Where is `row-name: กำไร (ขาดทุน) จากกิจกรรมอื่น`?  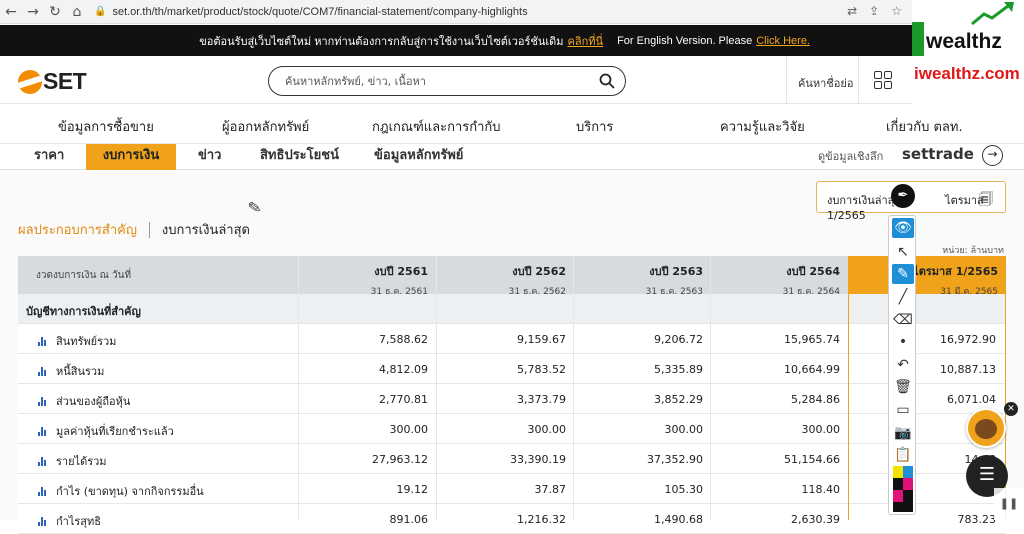 row-name: กำไร (ขาดทุน) จากกิจกรรมอื่น is located at coordinates (121, 491).